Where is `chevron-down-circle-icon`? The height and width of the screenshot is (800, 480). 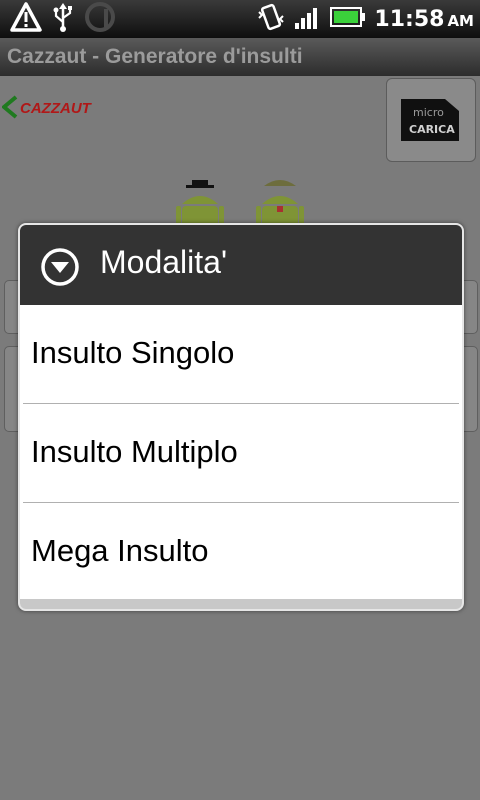
chevron-down-circle-icon is located at coordinates (60, 267).